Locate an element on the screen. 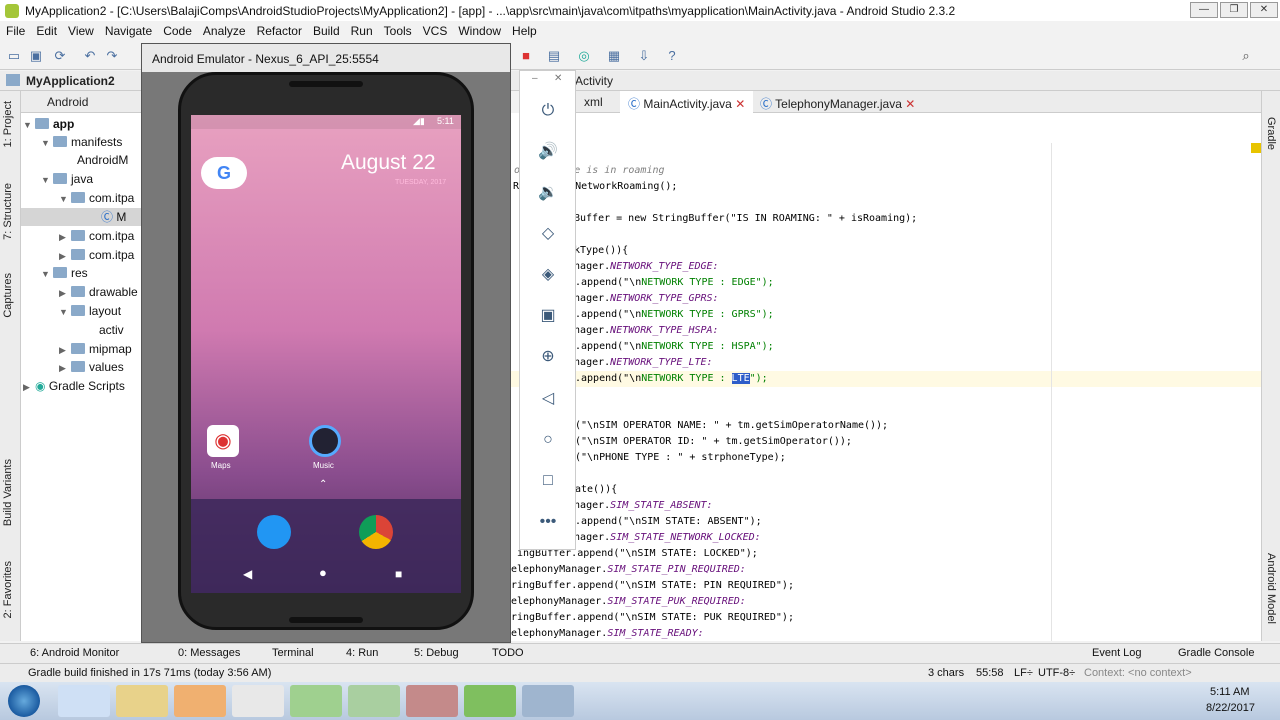  device-monitor-icon: ▦ is located at coordinates (614, 56).